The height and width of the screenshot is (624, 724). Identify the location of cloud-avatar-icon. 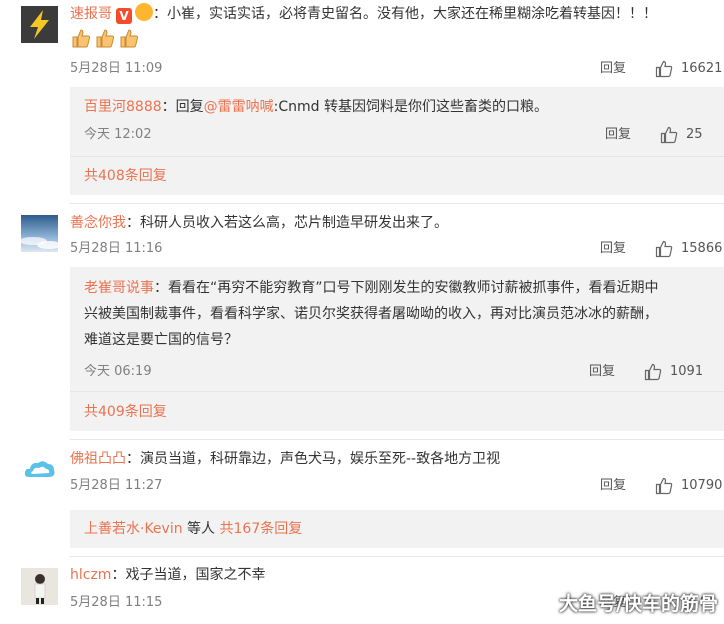
(39, 469).